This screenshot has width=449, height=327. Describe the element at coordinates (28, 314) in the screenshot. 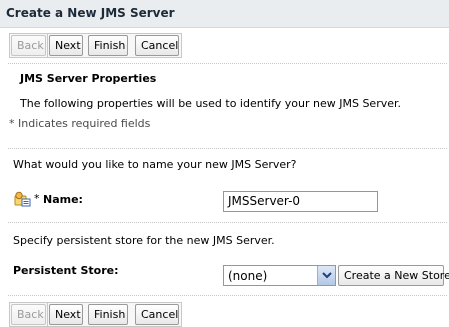

I see `back-button-bottom: Back` at that location.